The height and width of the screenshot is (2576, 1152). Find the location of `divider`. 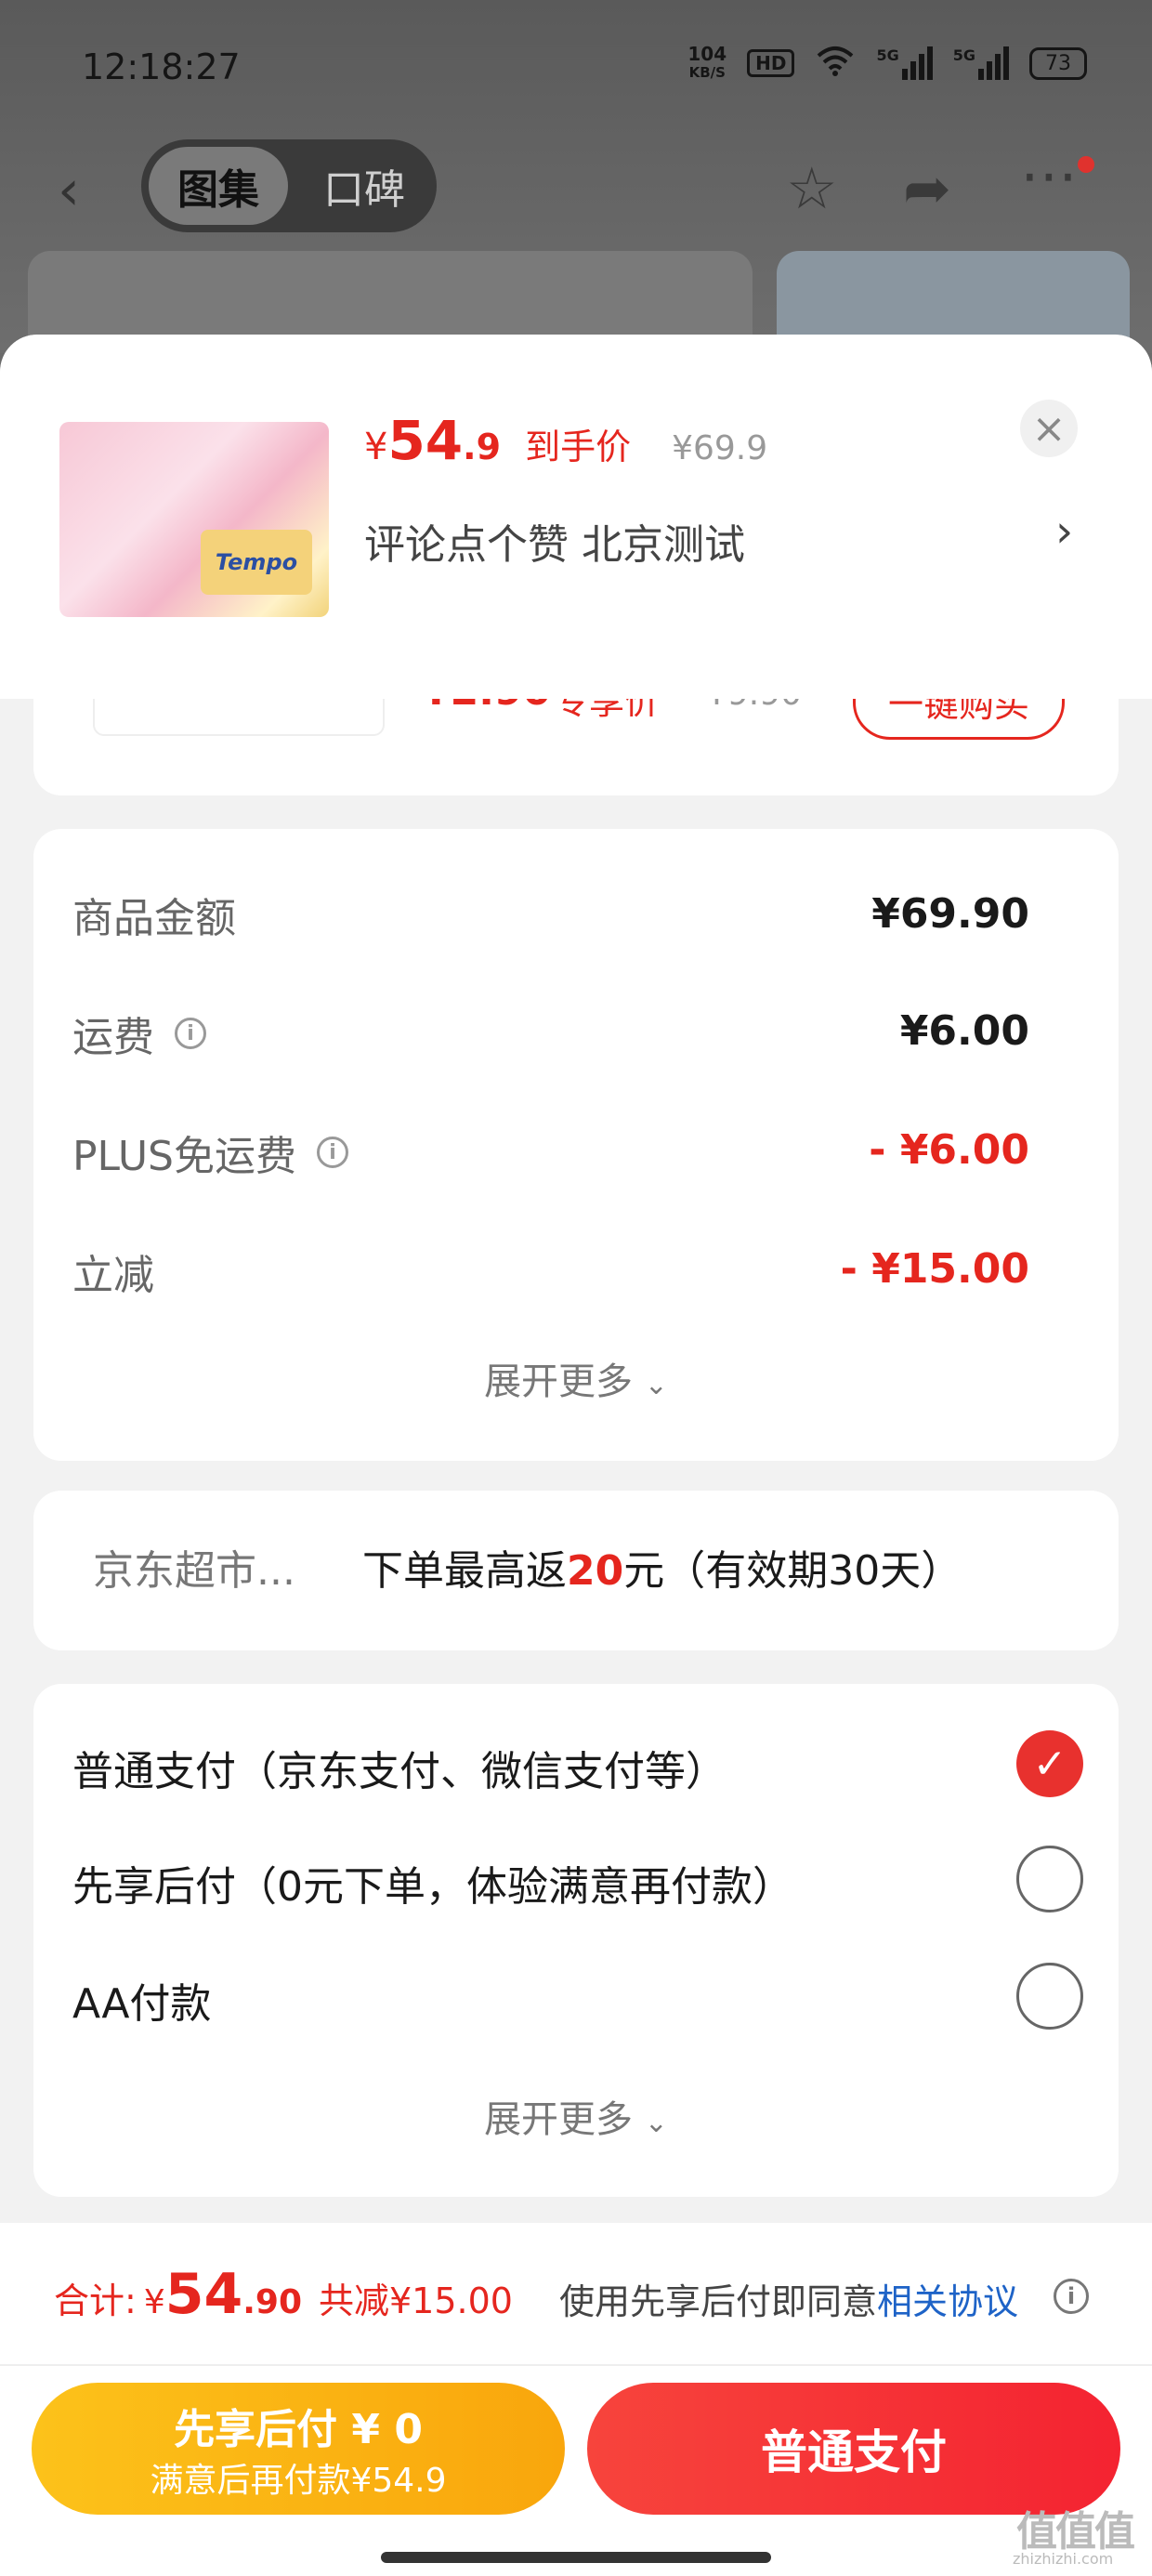

divider is located at coordinates (576, 2365).